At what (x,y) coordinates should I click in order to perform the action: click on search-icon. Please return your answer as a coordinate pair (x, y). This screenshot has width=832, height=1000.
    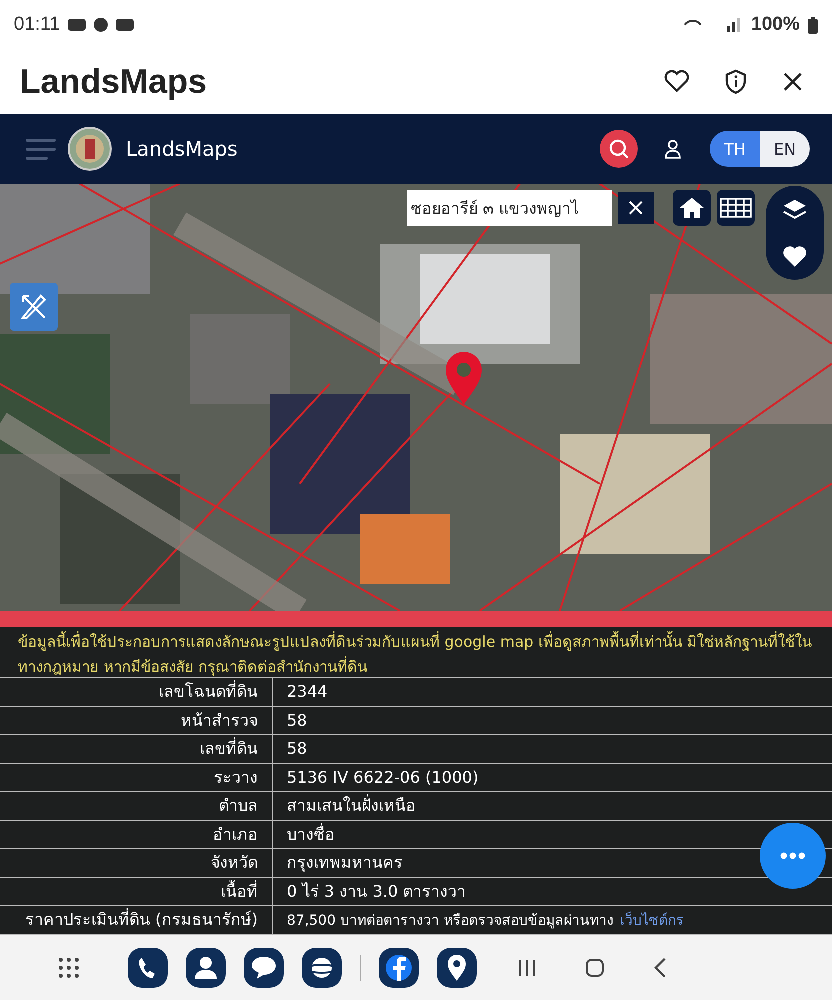
    Looking at the image, I should click on (619, 149).